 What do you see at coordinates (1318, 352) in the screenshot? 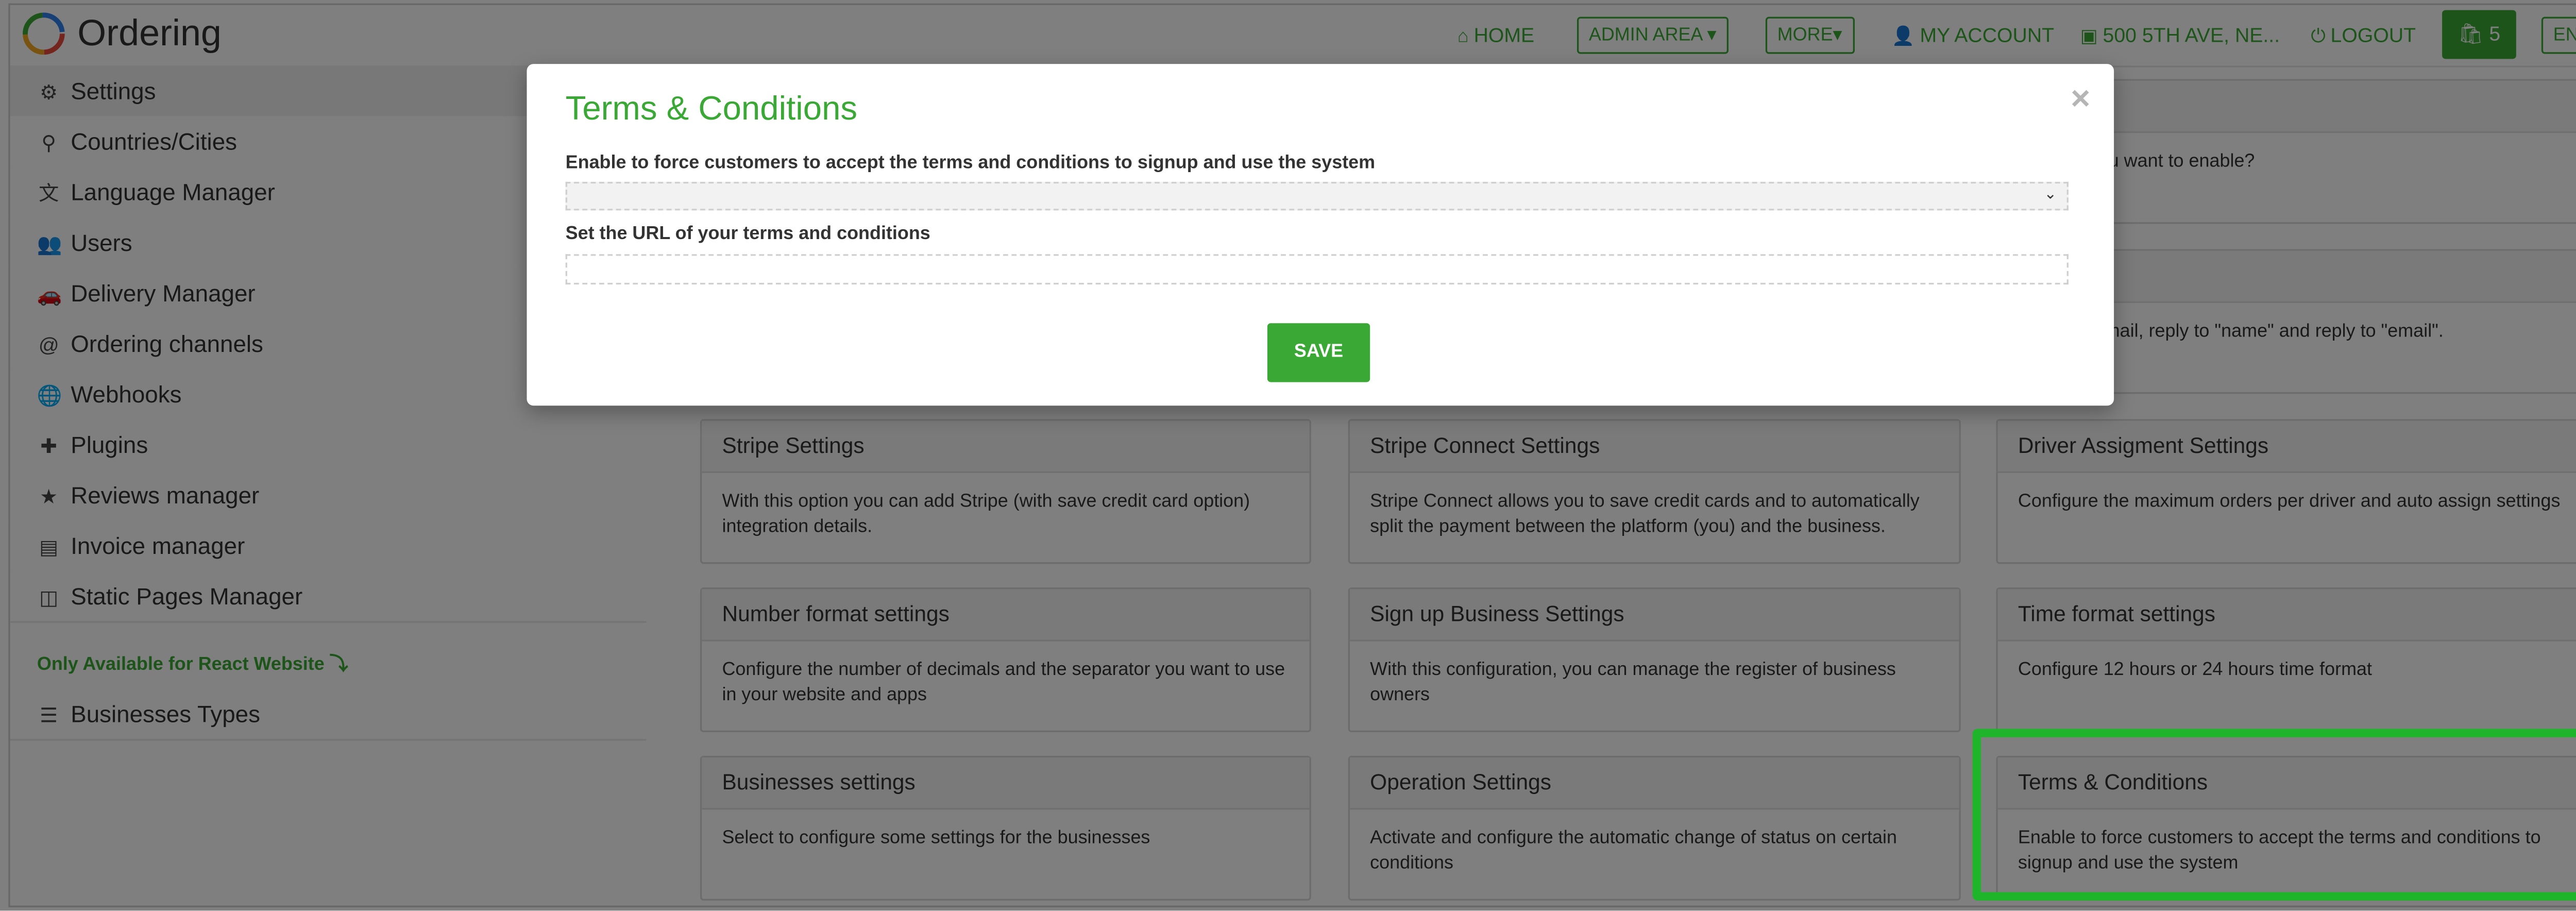
I see `save-button: SAVE` at bounding box center [1318, 352].